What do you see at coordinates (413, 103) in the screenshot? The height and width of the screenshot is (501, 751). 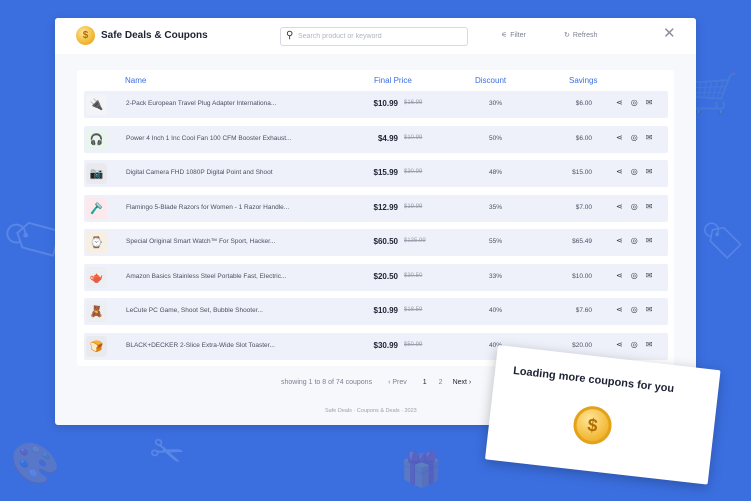 I see `original-price: $16.99` at bounding box center [413, 103].